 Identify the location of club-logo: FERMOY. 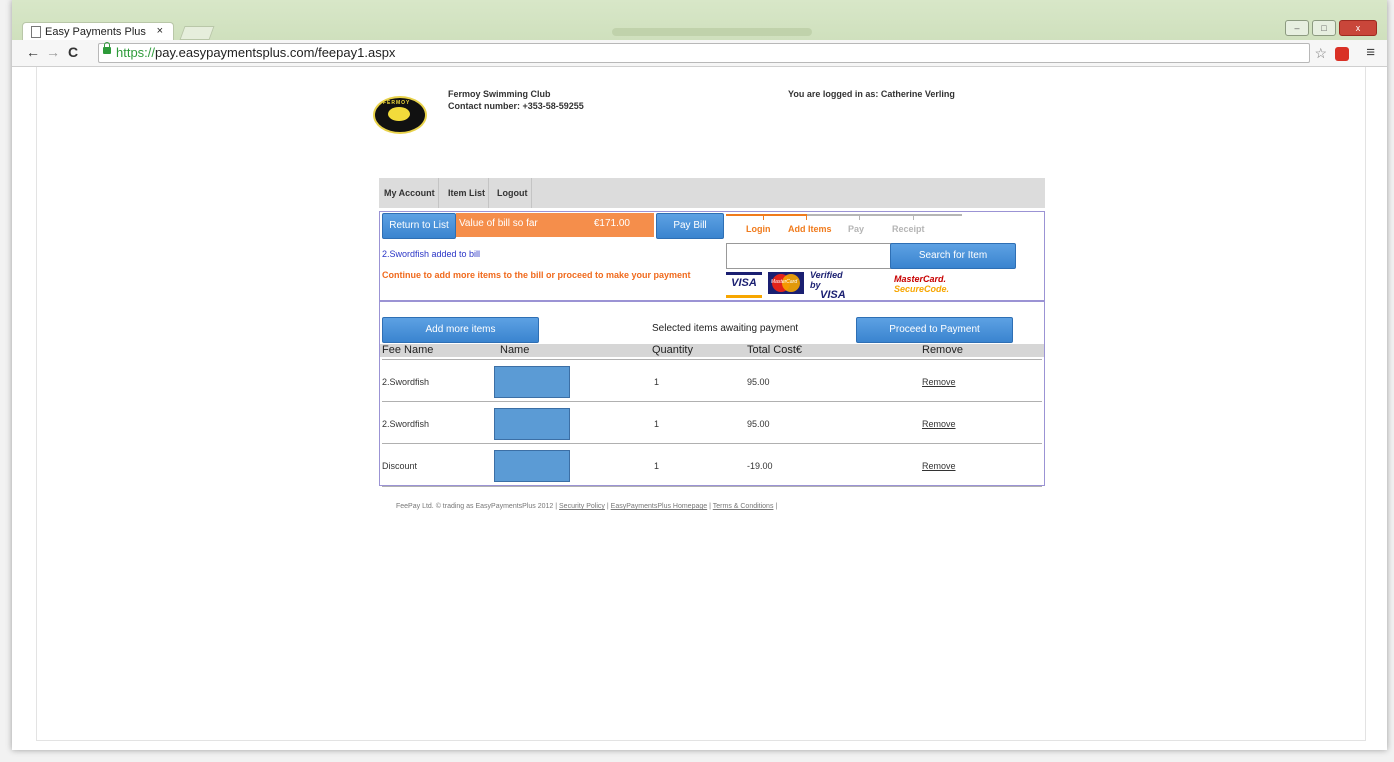
(400, 115).